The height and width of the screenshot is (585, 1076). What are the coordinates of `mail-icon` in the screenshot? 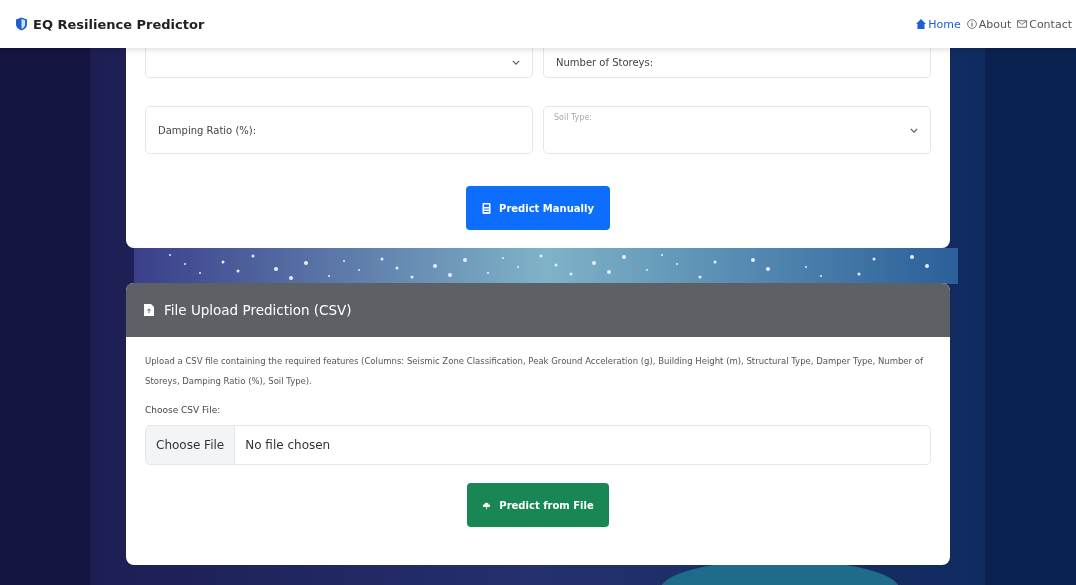 It's located at (1022, 24).